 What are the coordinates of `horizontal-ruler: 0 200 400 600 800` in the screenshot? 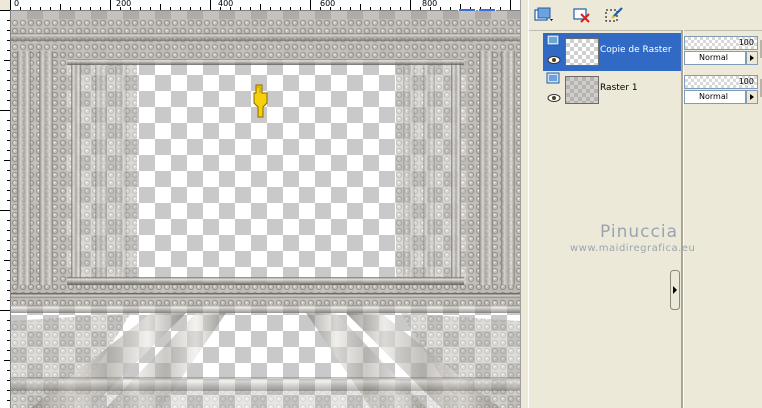 It's located at (265, 5).